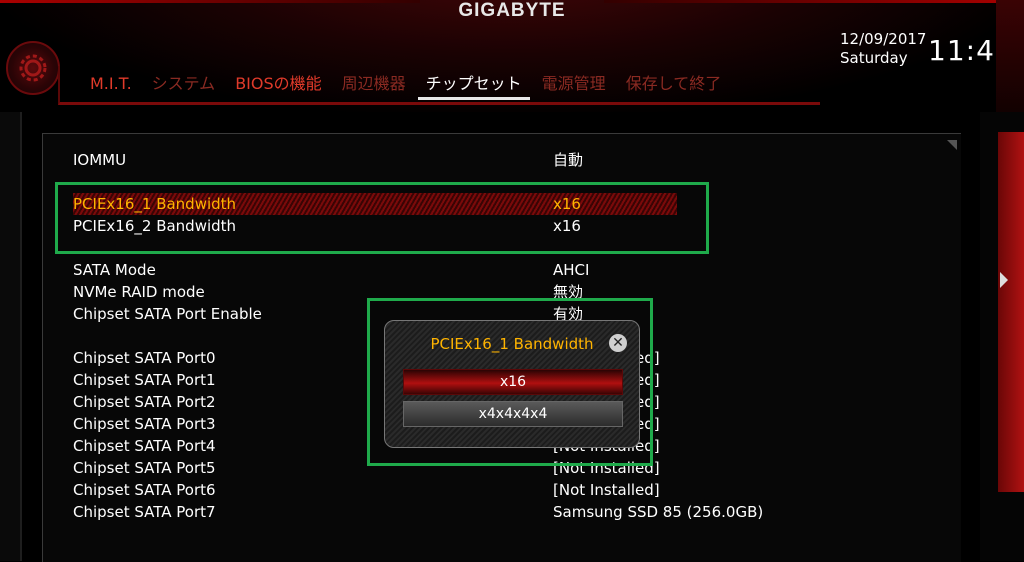 The width and height of the screenshot is (1024, 562). I want to click on setting-value: [Not Installed], so click(606, 490).